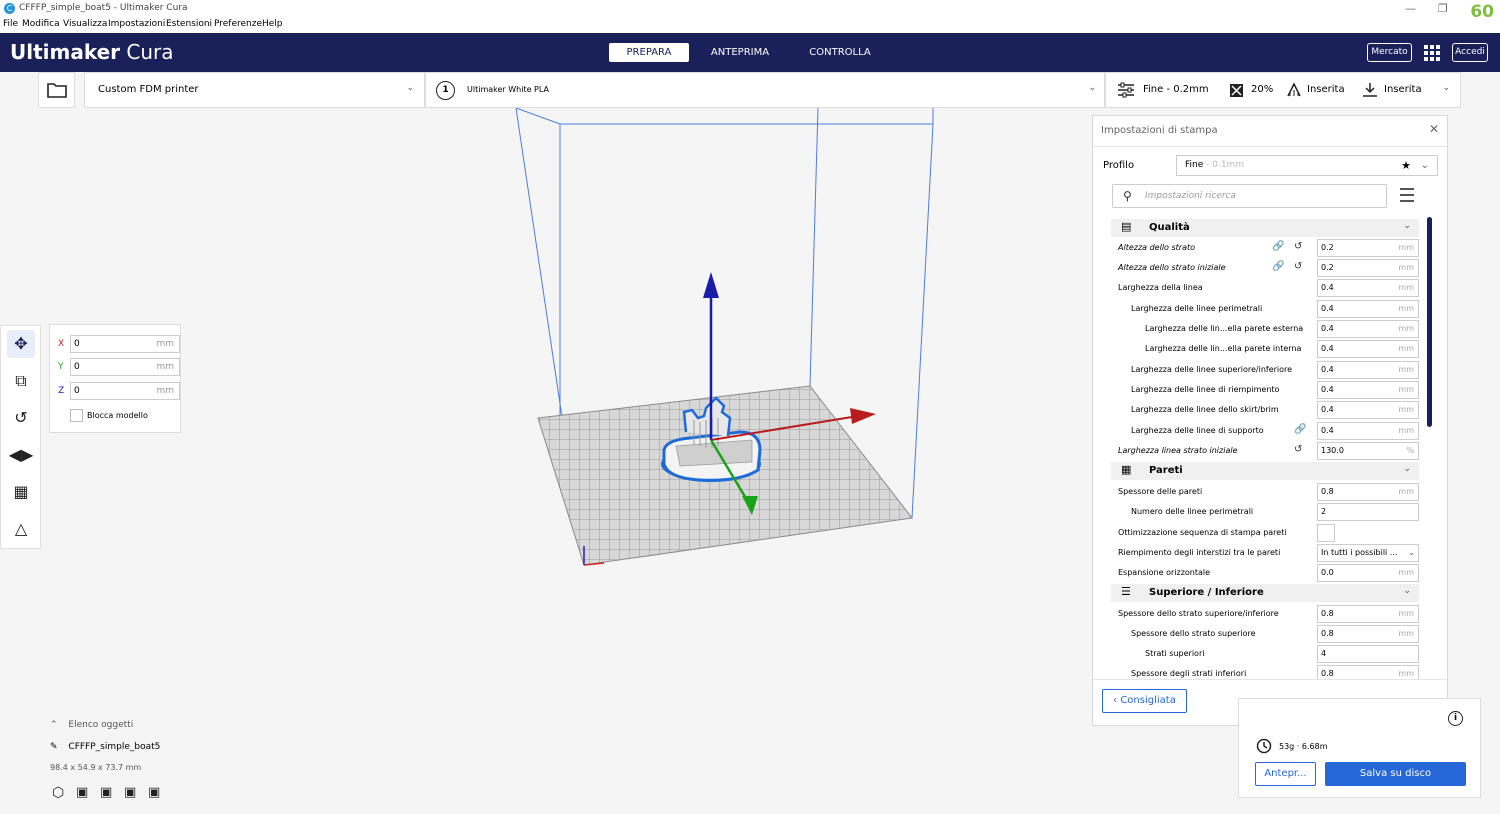 The width and height of the screenshot is (1500, 814). Describe the element at coordinates (1410, 8) in the screenshot. I see `minimize-button: —` at that location.